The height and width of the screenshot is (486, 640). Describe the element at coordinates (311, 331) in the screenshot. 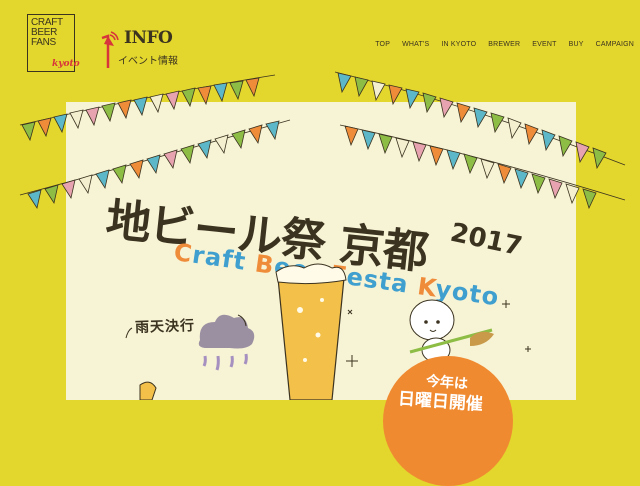

I see `beer-glass-icon` at that location.